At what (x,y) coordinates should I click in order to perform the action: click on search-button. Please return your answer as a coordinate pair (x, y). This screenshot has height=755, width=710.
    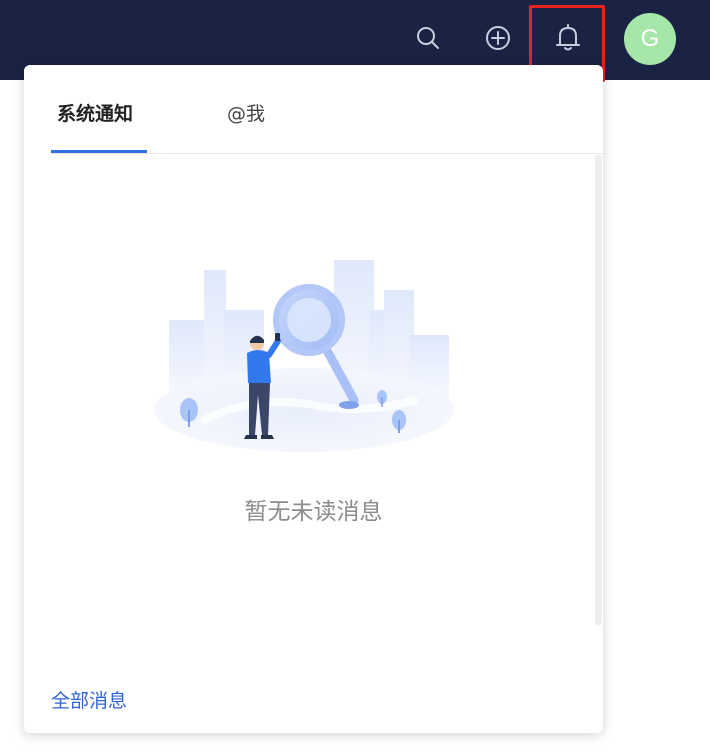
    Looking at the image, I should click on (428, 38).